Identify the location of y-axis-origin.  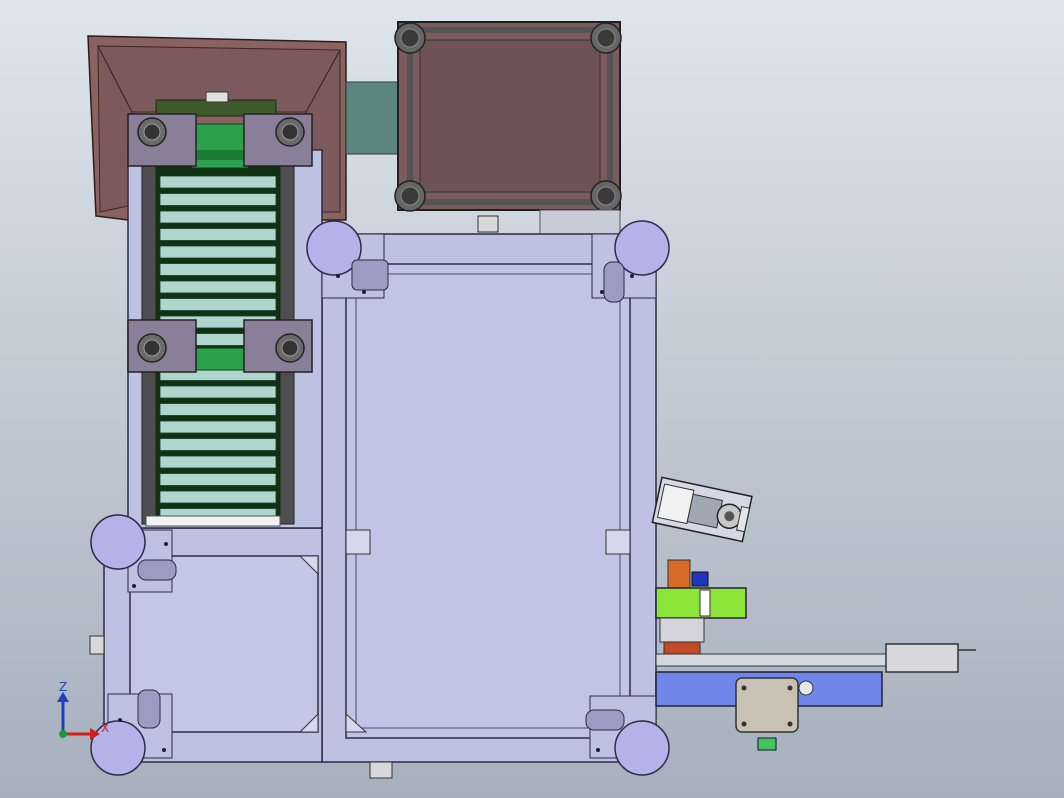
(63, 734).